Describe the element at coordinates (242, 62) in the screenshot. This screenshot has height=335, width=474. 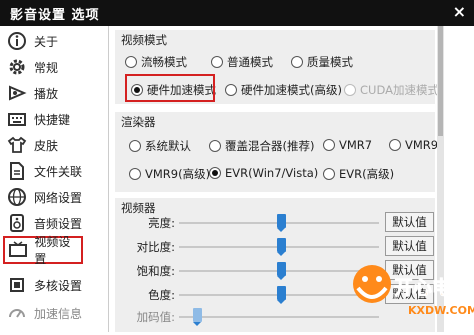
I see `radio-normal-mode: 普通模式` at that location.